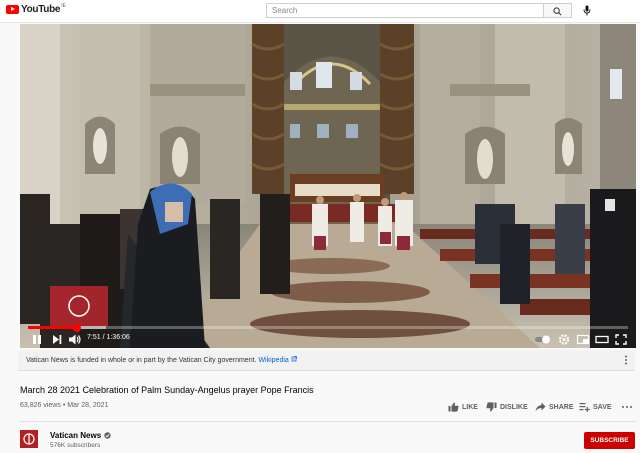  Describe the element at coordinates (514, 407) in the screenshot. I see `dislike-label: DISLIKE` at that location.